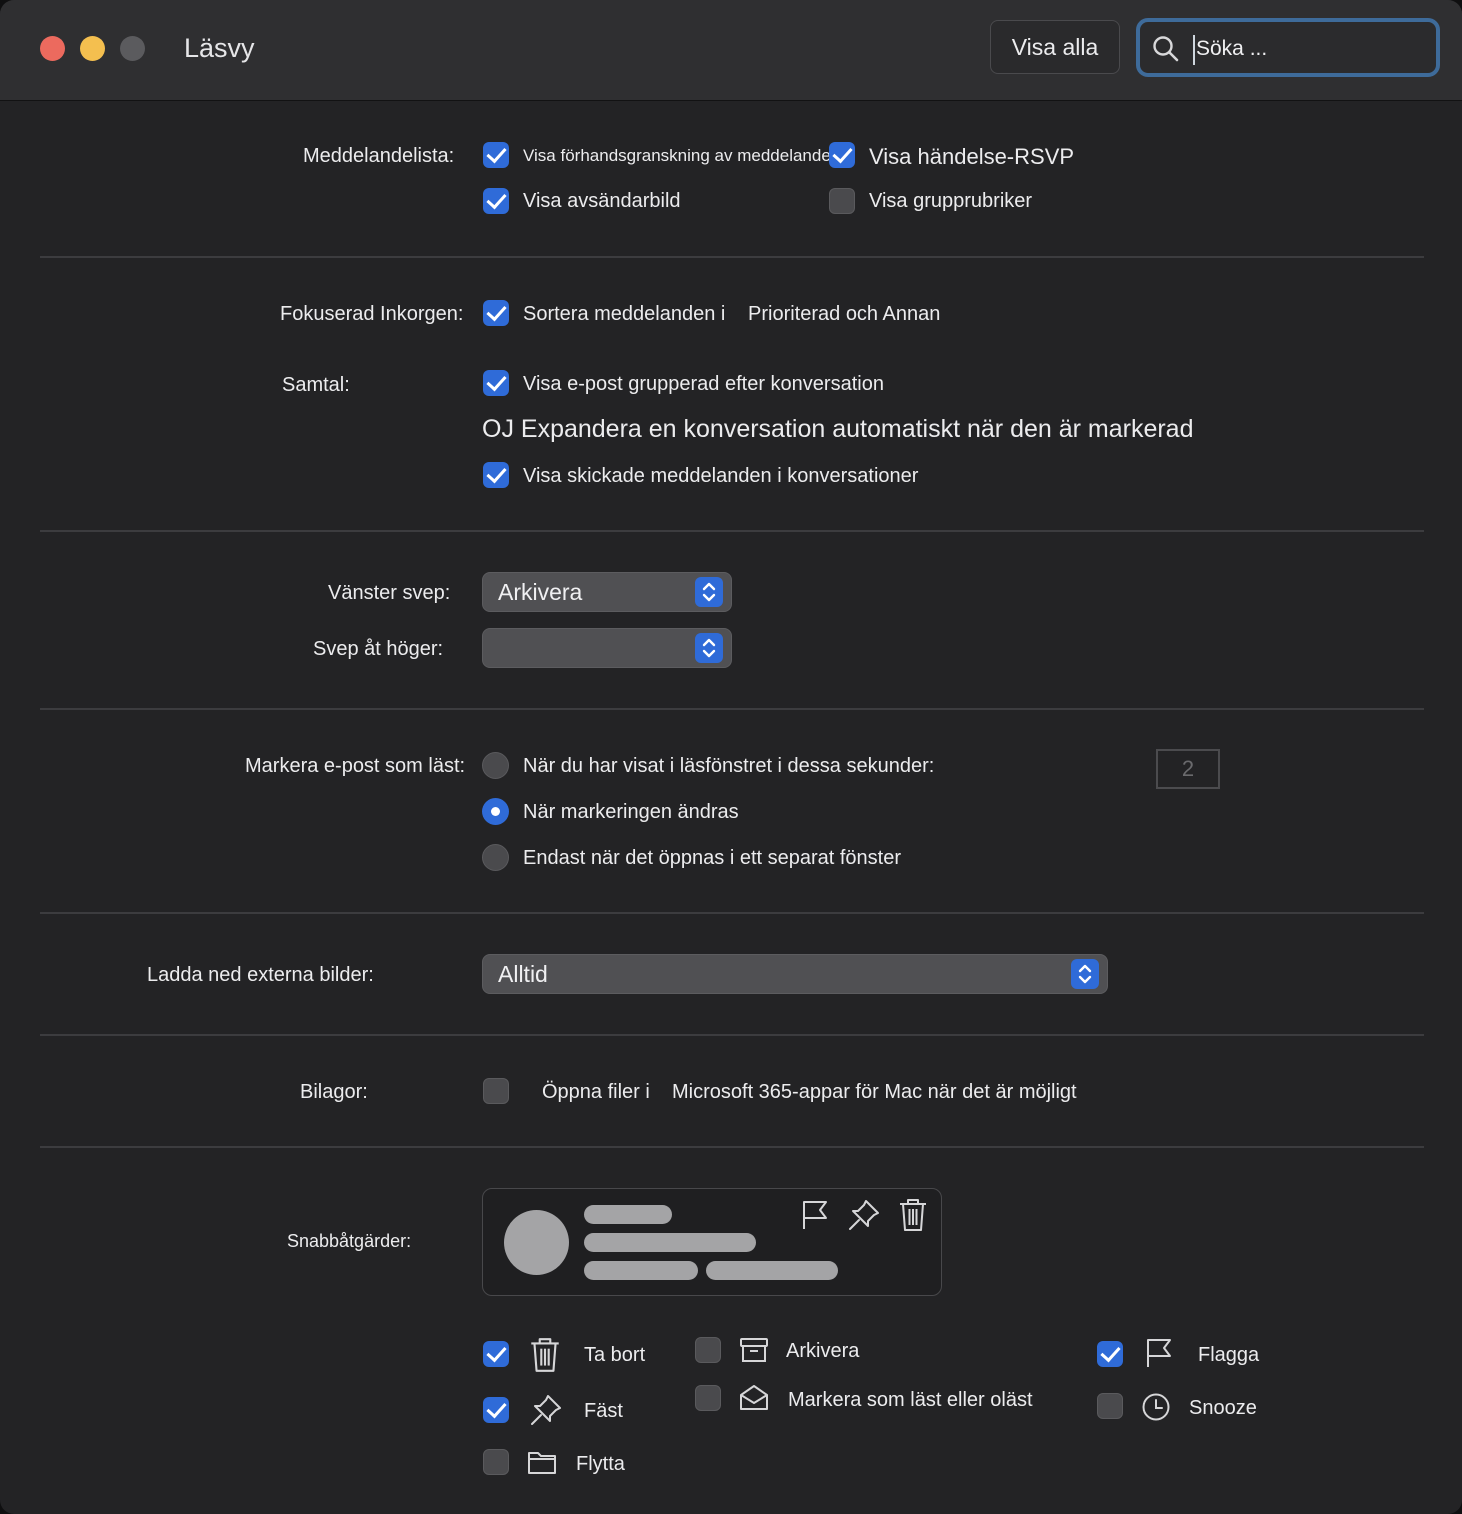 Image resolution: width=1462 pixels, height=1514 pixels. What do you see at coordinates (607, 592) in the screenshot?
I see `left-swipe-popup: Arkivera` at bounding box center [607, 592].